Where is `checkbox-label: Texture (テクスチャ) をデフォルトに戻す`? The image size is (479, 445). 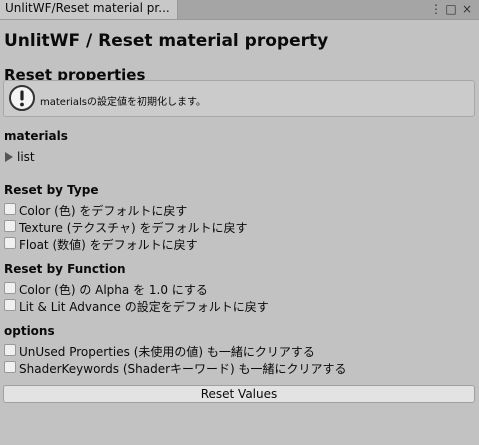
checkbox-label: Texture (テクスチャ) をデフォルトに戻す is located at coordinates (133, 228).